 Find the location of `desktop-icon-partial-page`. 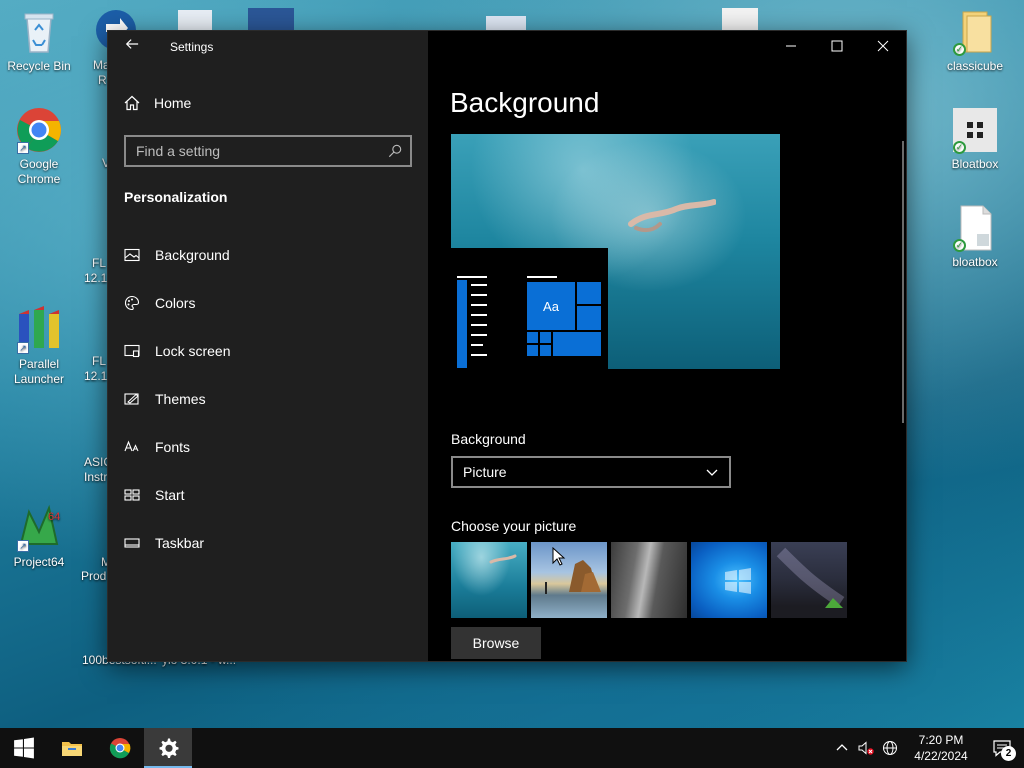

desktop-icon-partial-page is located at coordinates (740, 19).